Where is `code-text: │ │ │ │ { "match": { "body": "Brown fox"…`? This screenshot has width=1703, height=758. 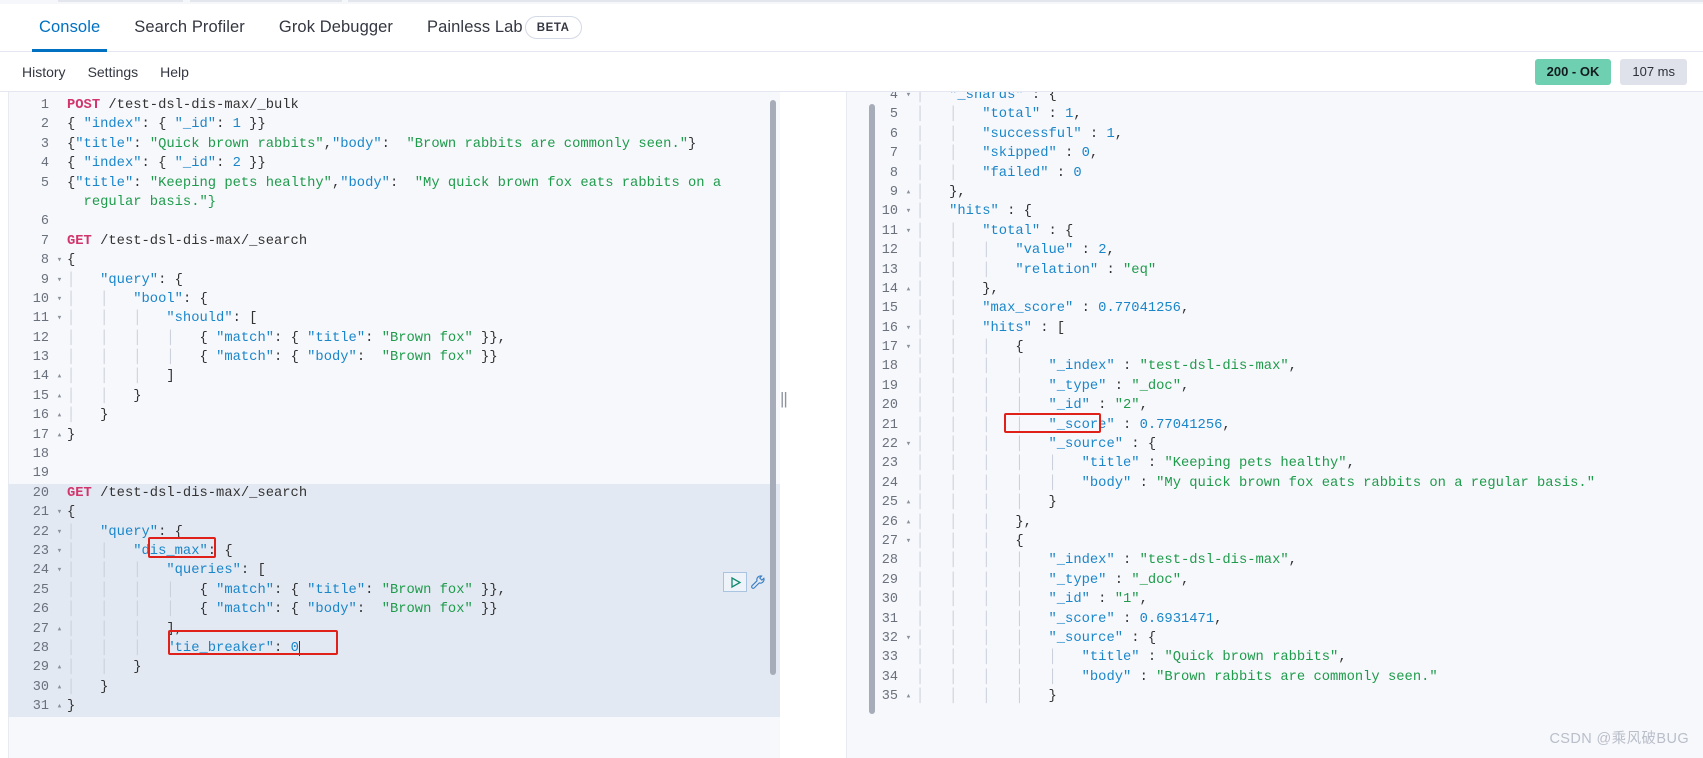 code-text: │ │ │ │ { "match": { "body": "Brown fox"… is located at coordinates (282, 610).